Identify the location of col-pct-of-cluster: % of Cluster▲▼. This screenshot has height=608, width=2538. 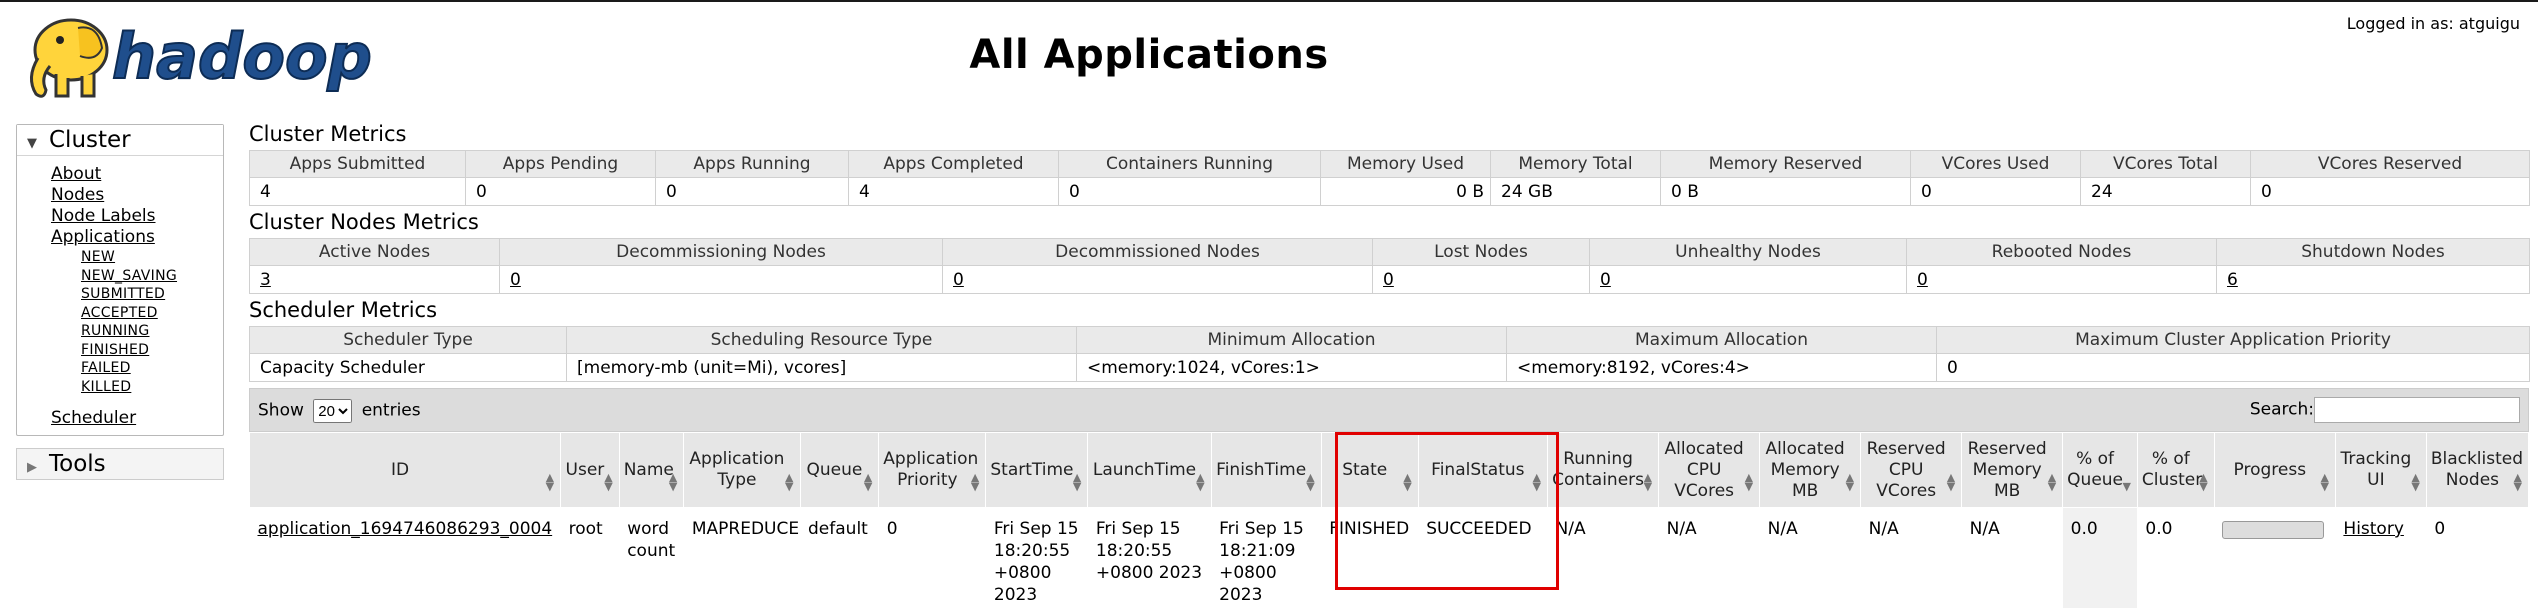
(2175, 470).